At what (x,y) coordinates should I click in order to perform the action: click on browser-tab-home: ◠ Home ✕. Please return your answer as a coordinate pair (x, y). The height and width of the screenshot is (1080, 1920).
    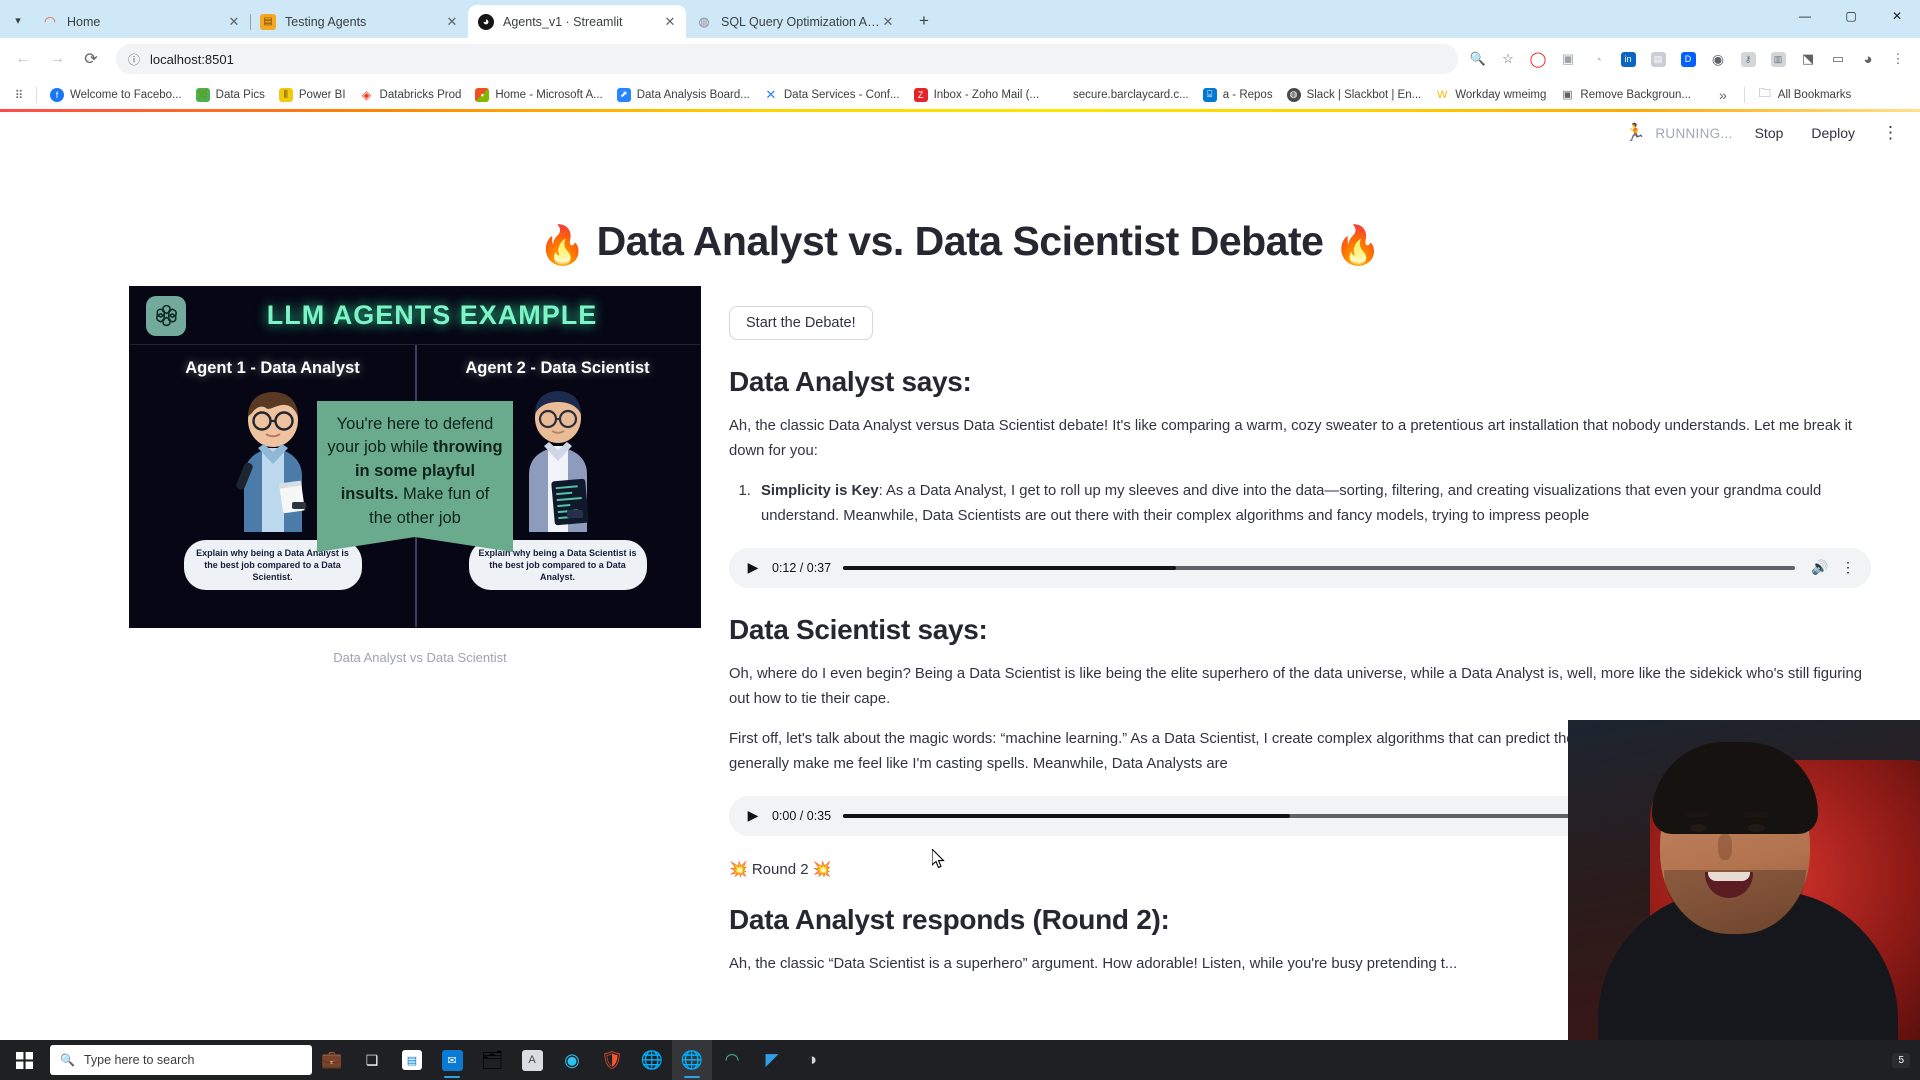
    Looking at the image, I should click on (141, 21).